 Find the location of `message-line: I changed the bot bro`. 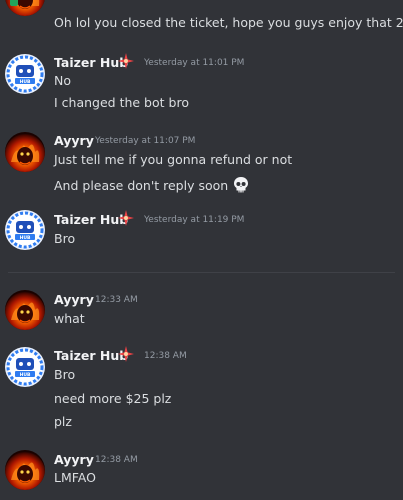

message-line: I changed the bot bro is located at coordinates (121, 102).